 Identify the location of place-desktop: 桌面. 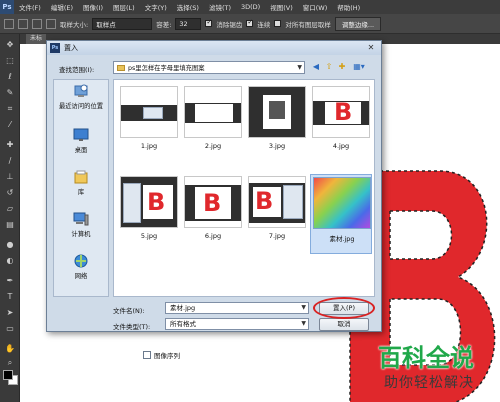
(81, 148).